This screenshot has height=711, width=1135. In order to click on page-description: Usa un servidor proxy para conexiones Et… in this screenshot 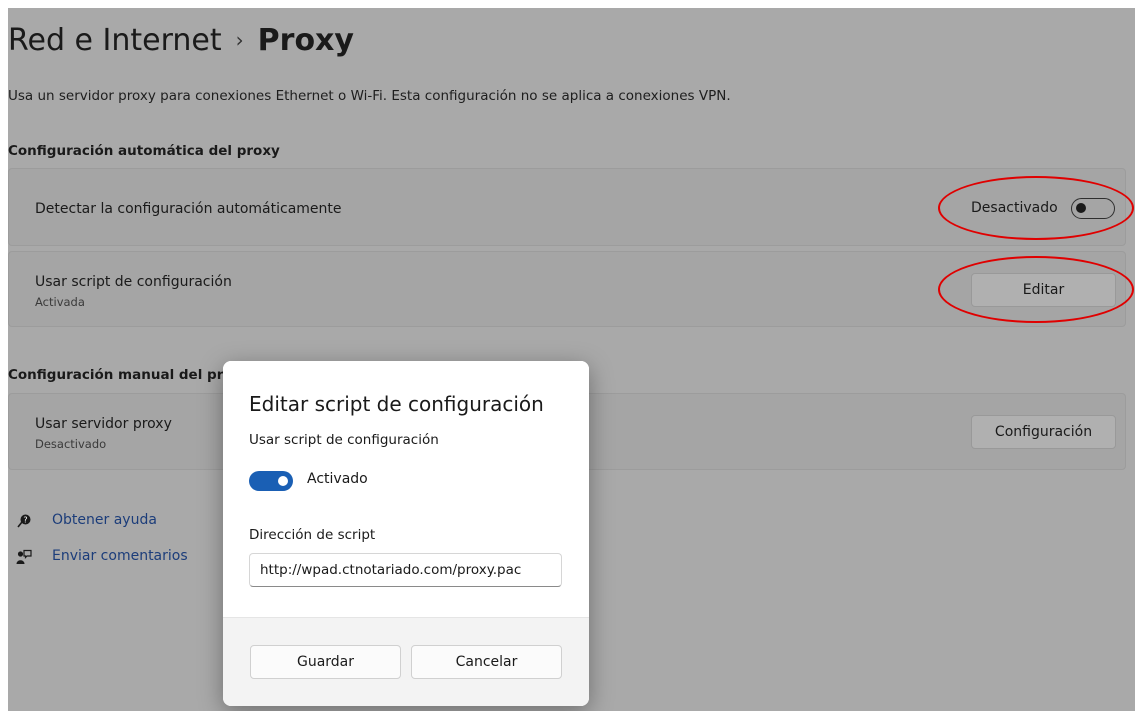, I will do `click(369, 96)`.